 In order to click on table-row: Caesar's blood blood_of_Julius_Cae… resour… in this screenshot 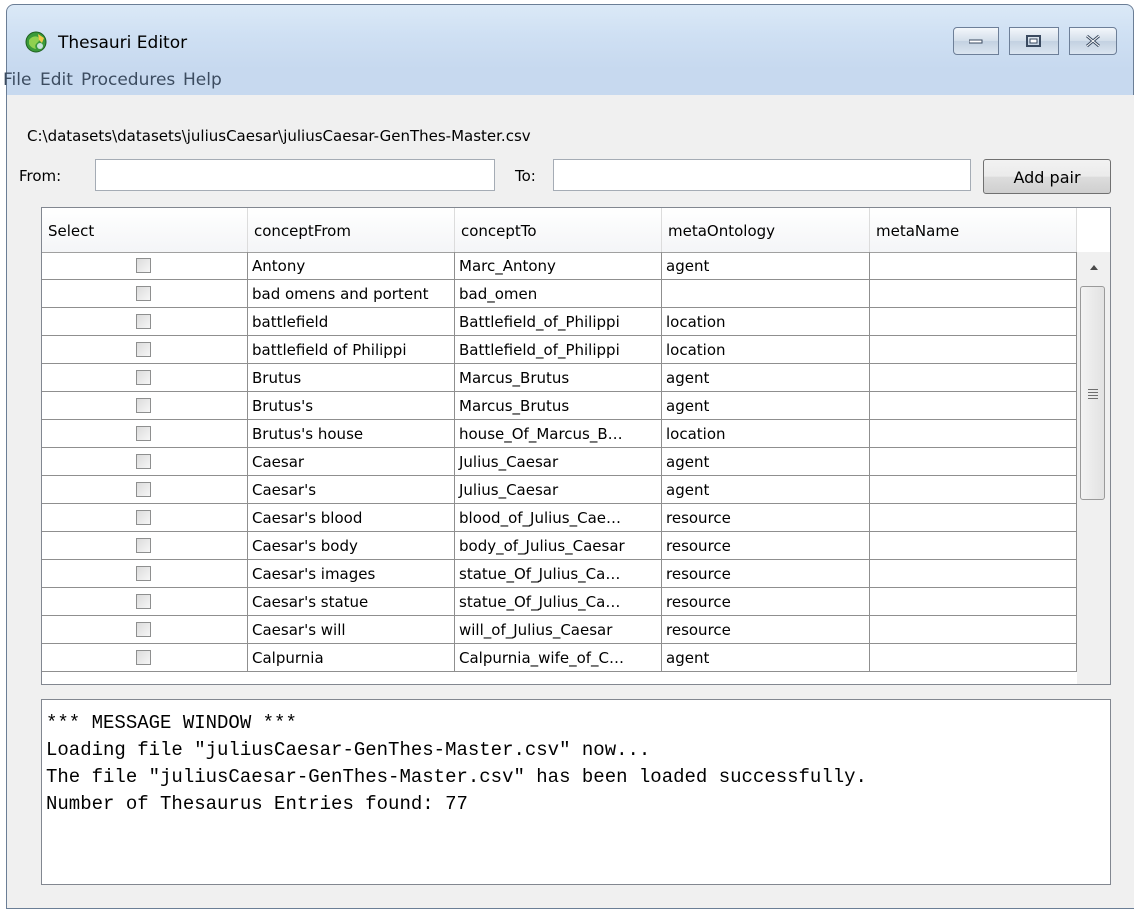, I will do `click(559, 518)`.